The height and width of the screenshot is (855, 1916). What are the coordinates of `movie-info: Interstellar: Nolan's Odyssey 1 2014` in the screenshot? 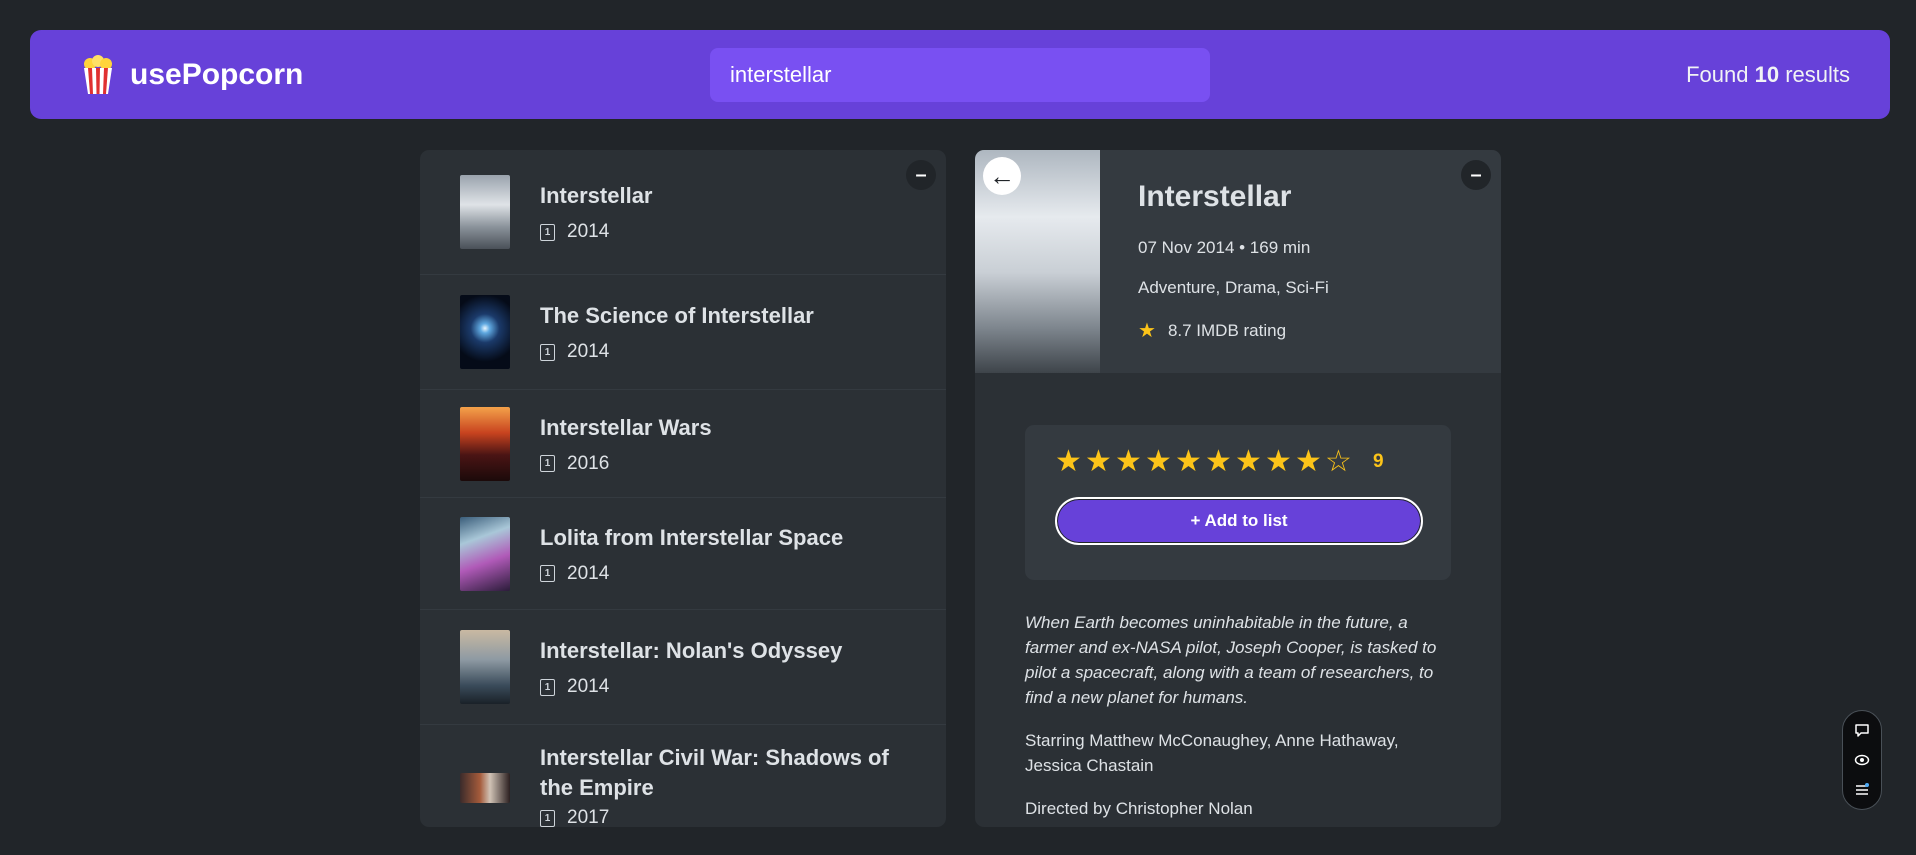 It's located at (691, 667).